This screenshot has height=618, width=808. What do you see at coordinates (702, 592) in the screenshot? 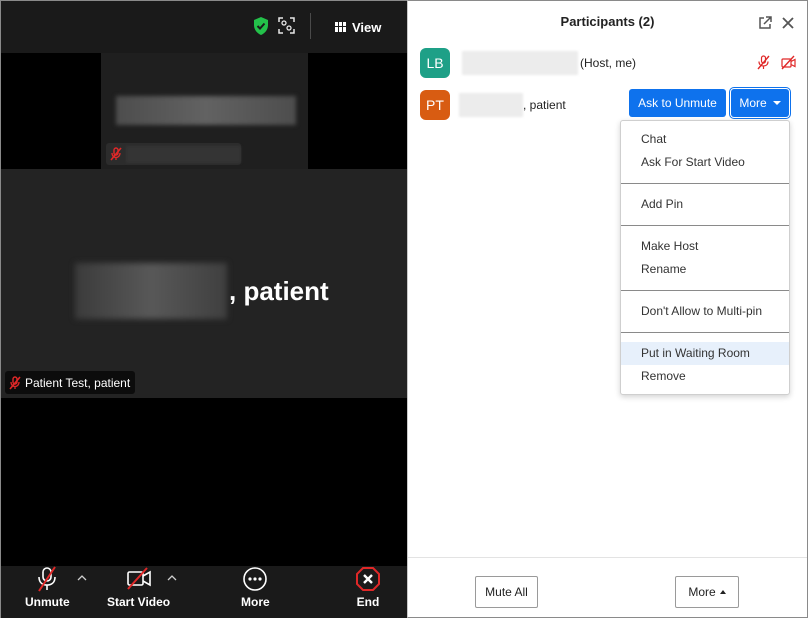
I see `footer-more-label: More` at bounding box center [702, 592].